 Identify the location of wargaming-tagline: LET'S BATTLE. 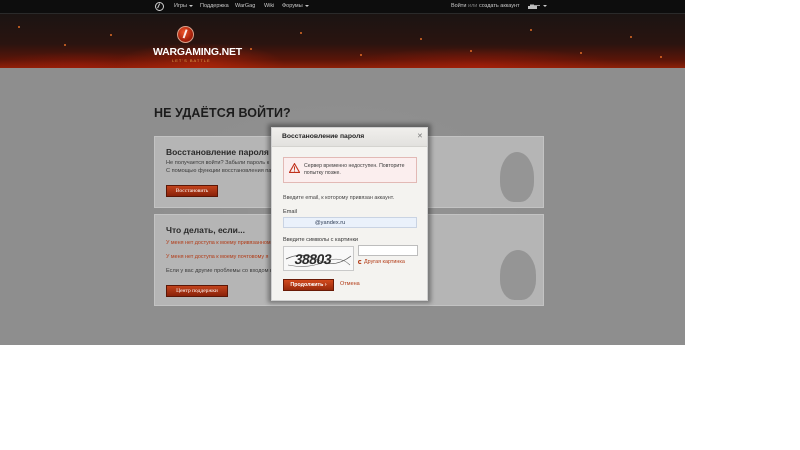
(191, 60).